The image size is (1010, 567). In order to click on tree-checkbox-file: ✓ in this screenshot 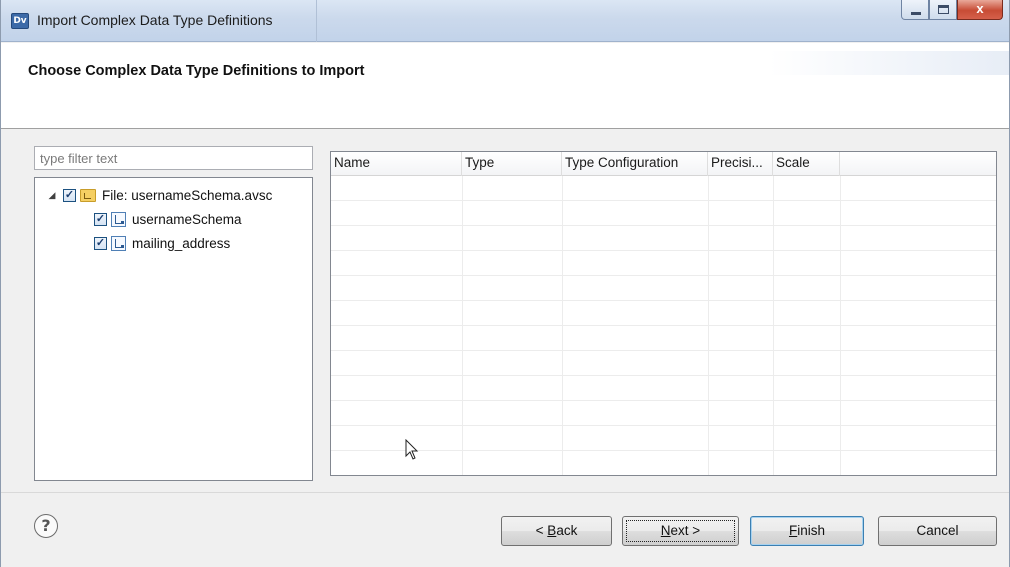, I will do `click(69, 195)`.